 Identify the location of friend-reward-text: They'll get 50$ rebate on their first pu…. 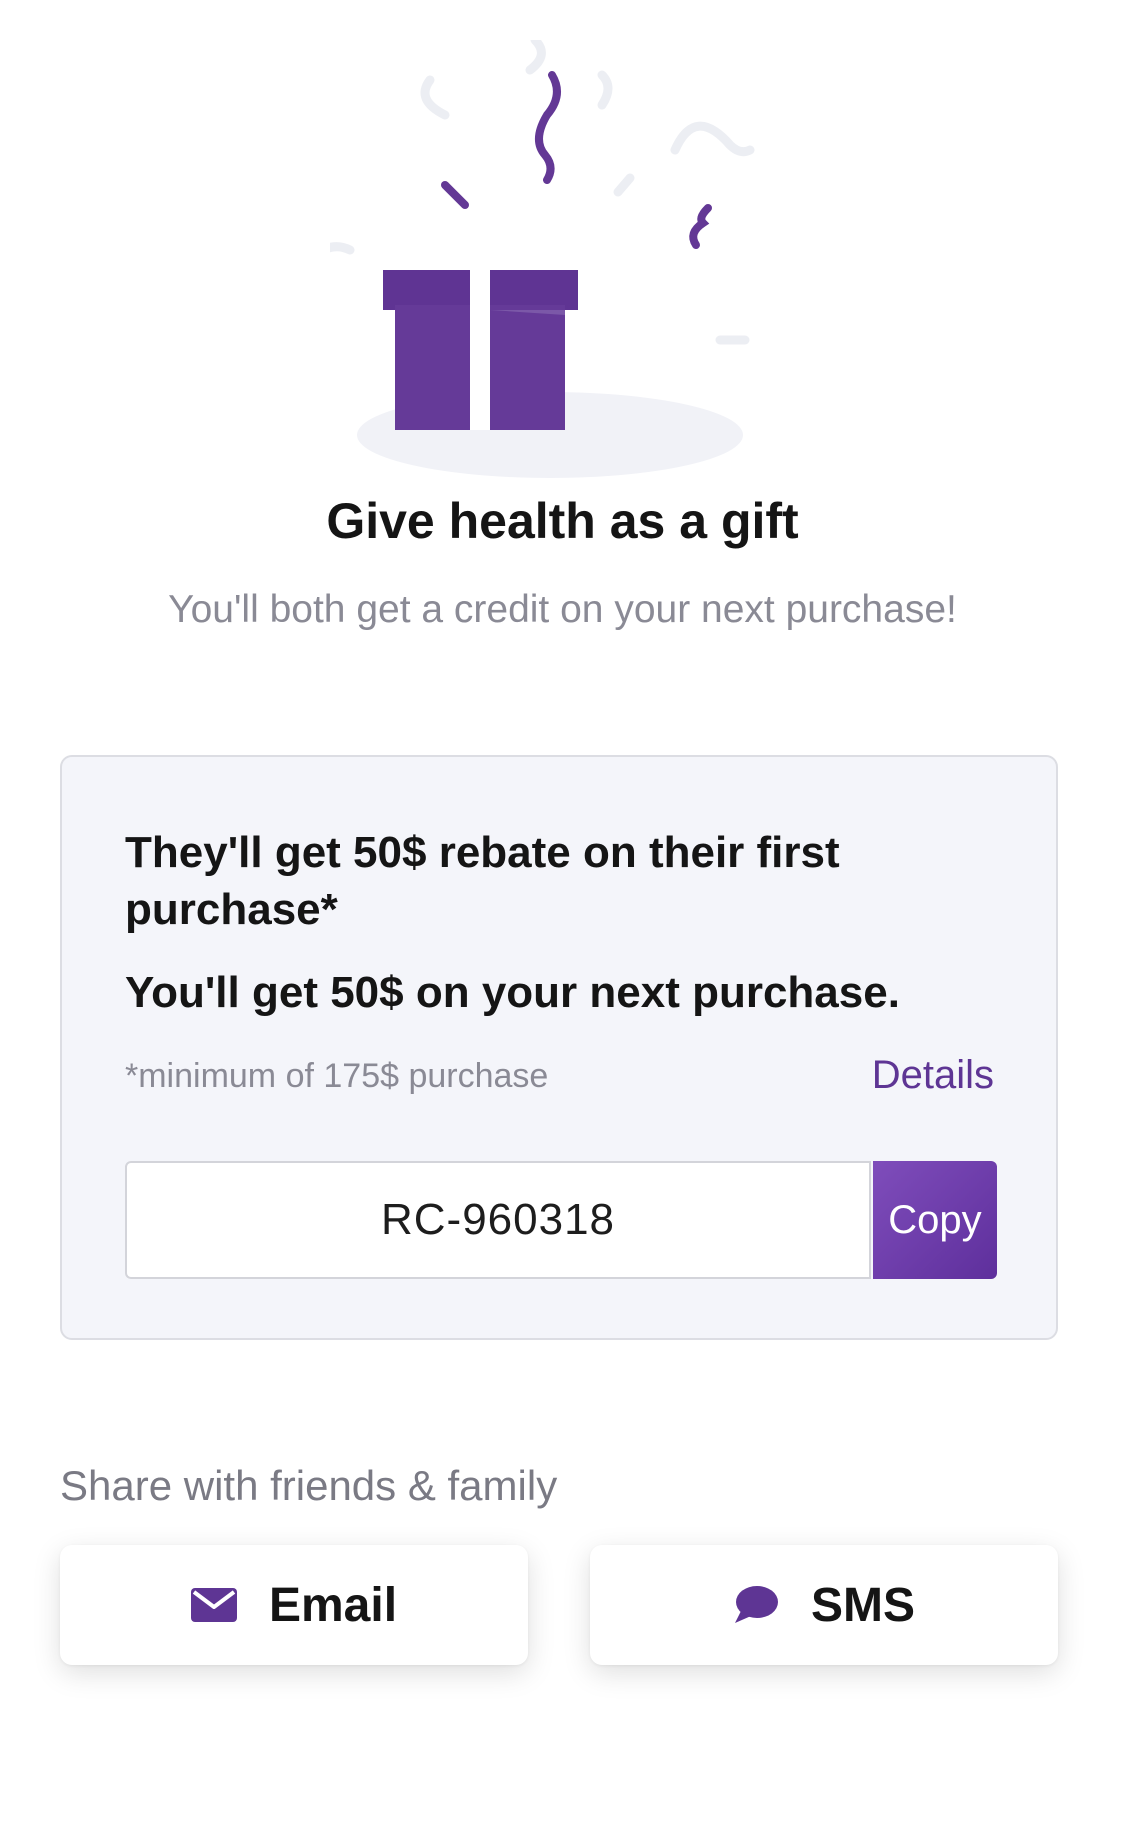
(482, 881).